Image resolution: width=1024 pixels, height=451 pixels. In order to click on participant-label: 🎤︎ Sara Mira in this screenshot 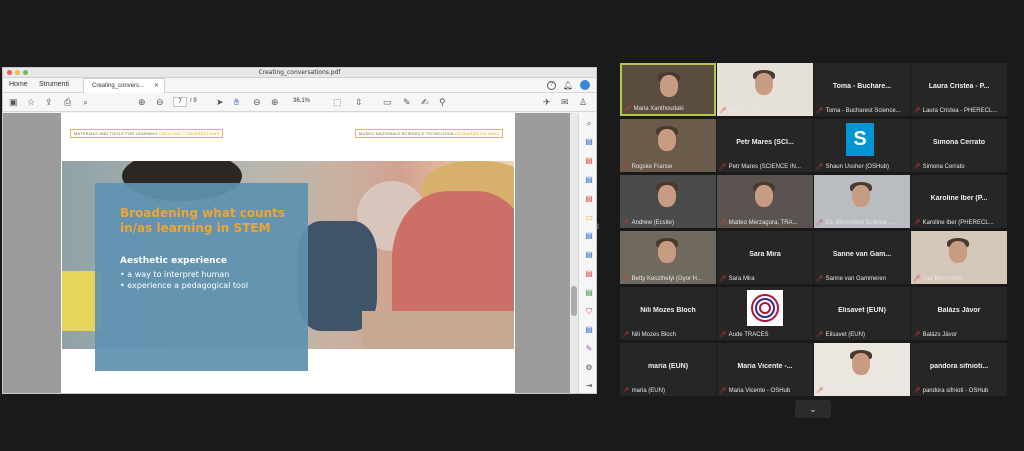, I will do `click(765, 279)`.